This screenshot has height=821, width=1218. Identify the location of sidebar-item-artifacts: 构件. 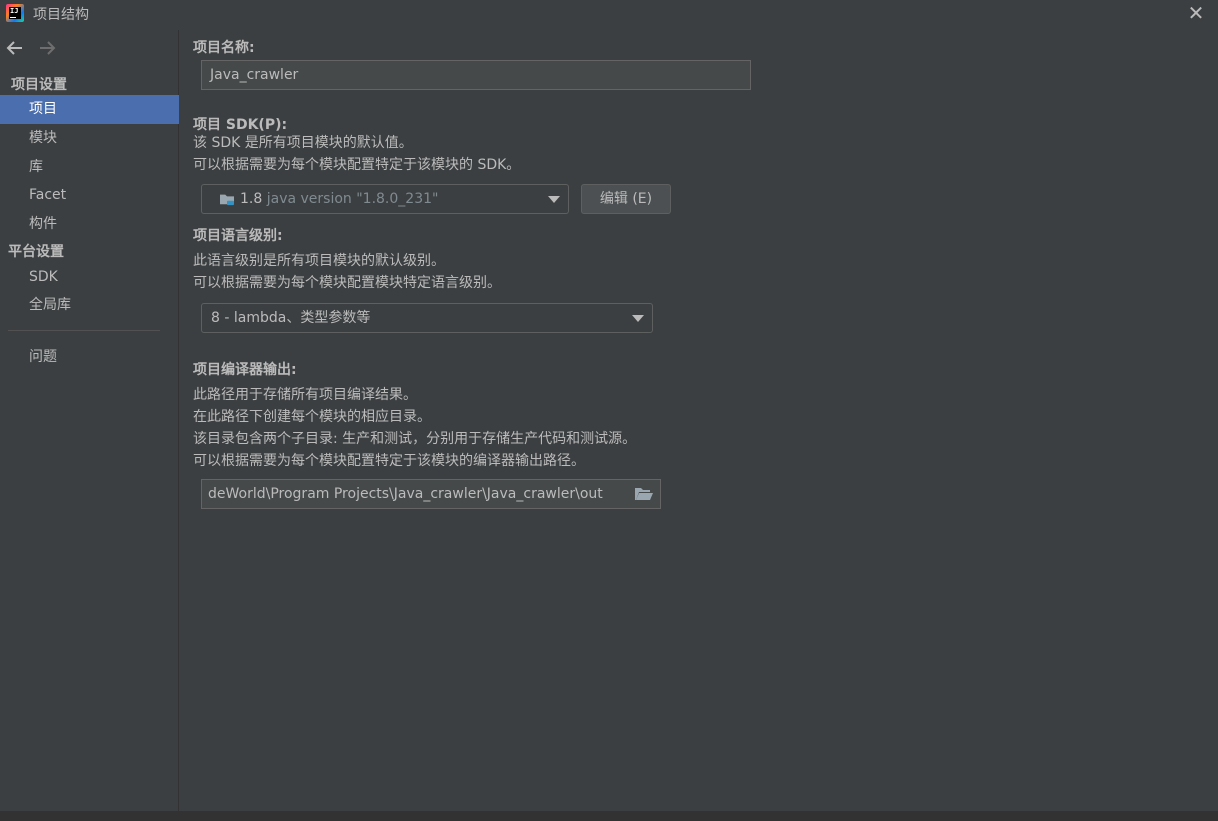
(89, 224).